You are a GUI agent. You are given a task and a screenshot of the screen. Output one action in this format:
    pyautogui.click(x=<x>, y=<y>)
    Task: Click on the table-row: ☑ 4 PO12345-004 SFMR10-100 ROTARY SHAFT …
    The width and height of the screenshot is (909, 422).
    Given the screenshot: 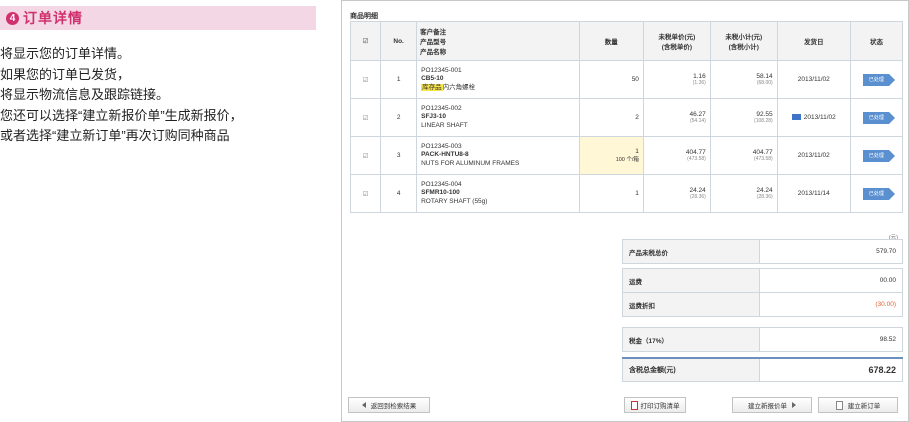 What is the action you would take?
    pyautogui.click(x=626, y=193)
    